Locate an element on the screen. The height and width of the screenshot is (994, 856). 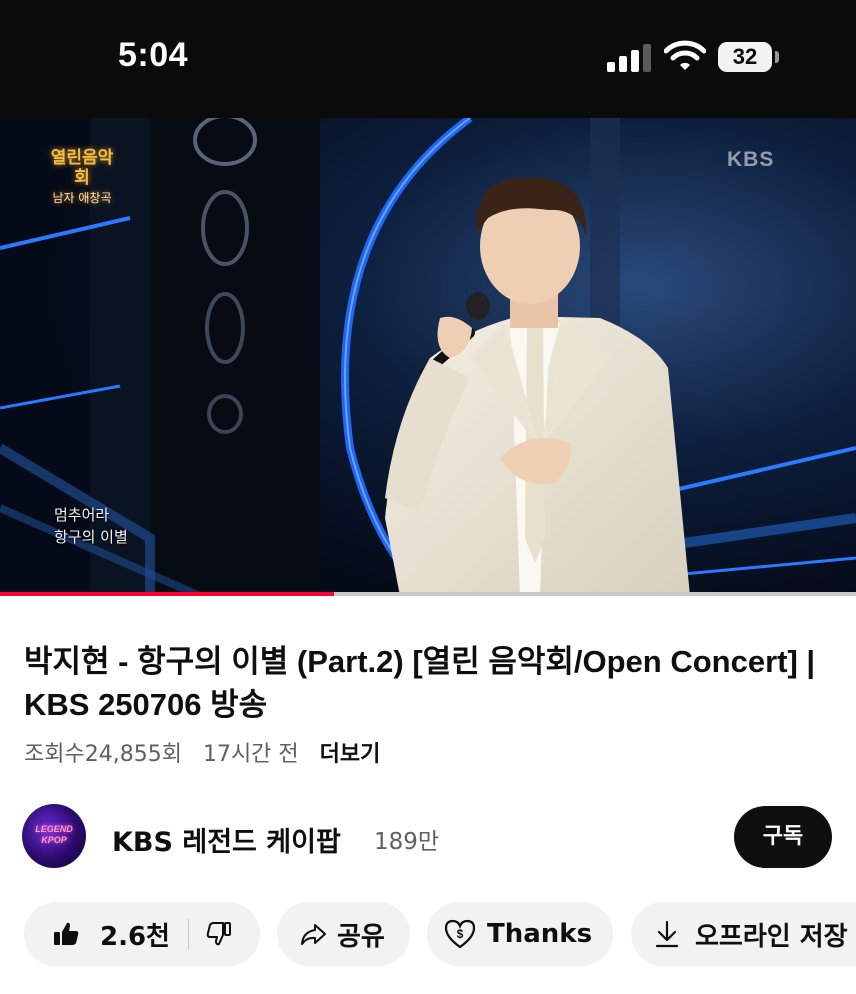
view-count: 조회수24,855회 is located at coordinates (103, 754).